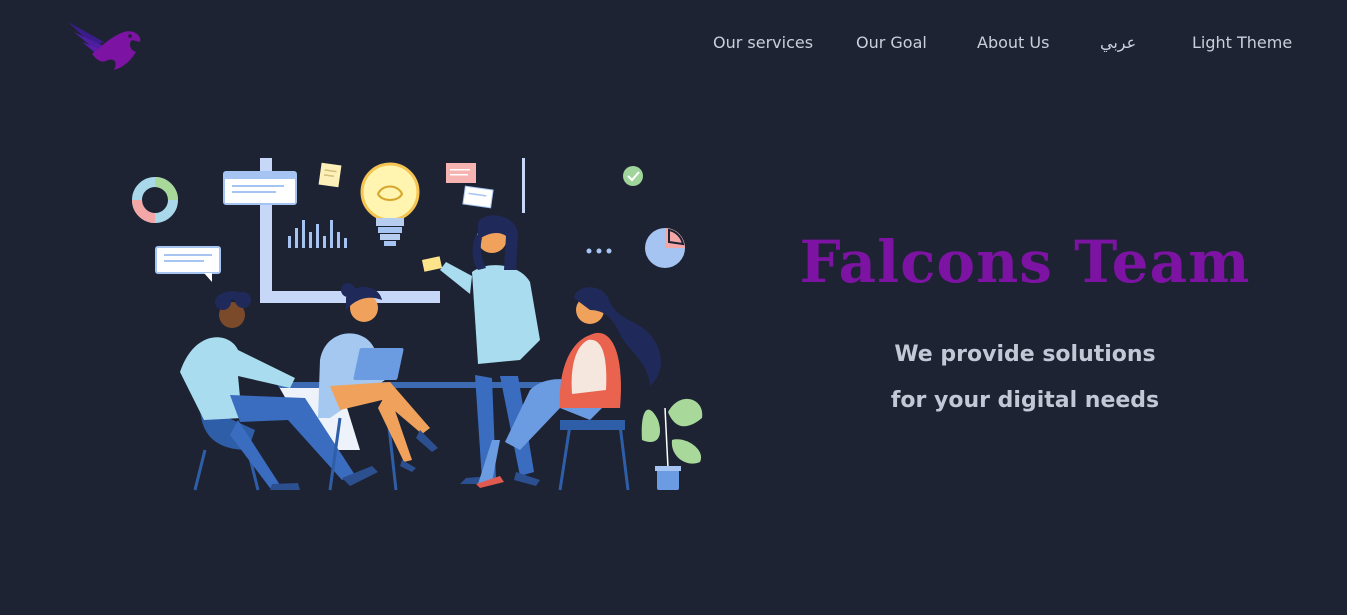 The width and height of the screenshot is (1347, 615). Describe the element at coordinates (665, 248) in the screenshot. I see `pie-chart-icon` at that location.